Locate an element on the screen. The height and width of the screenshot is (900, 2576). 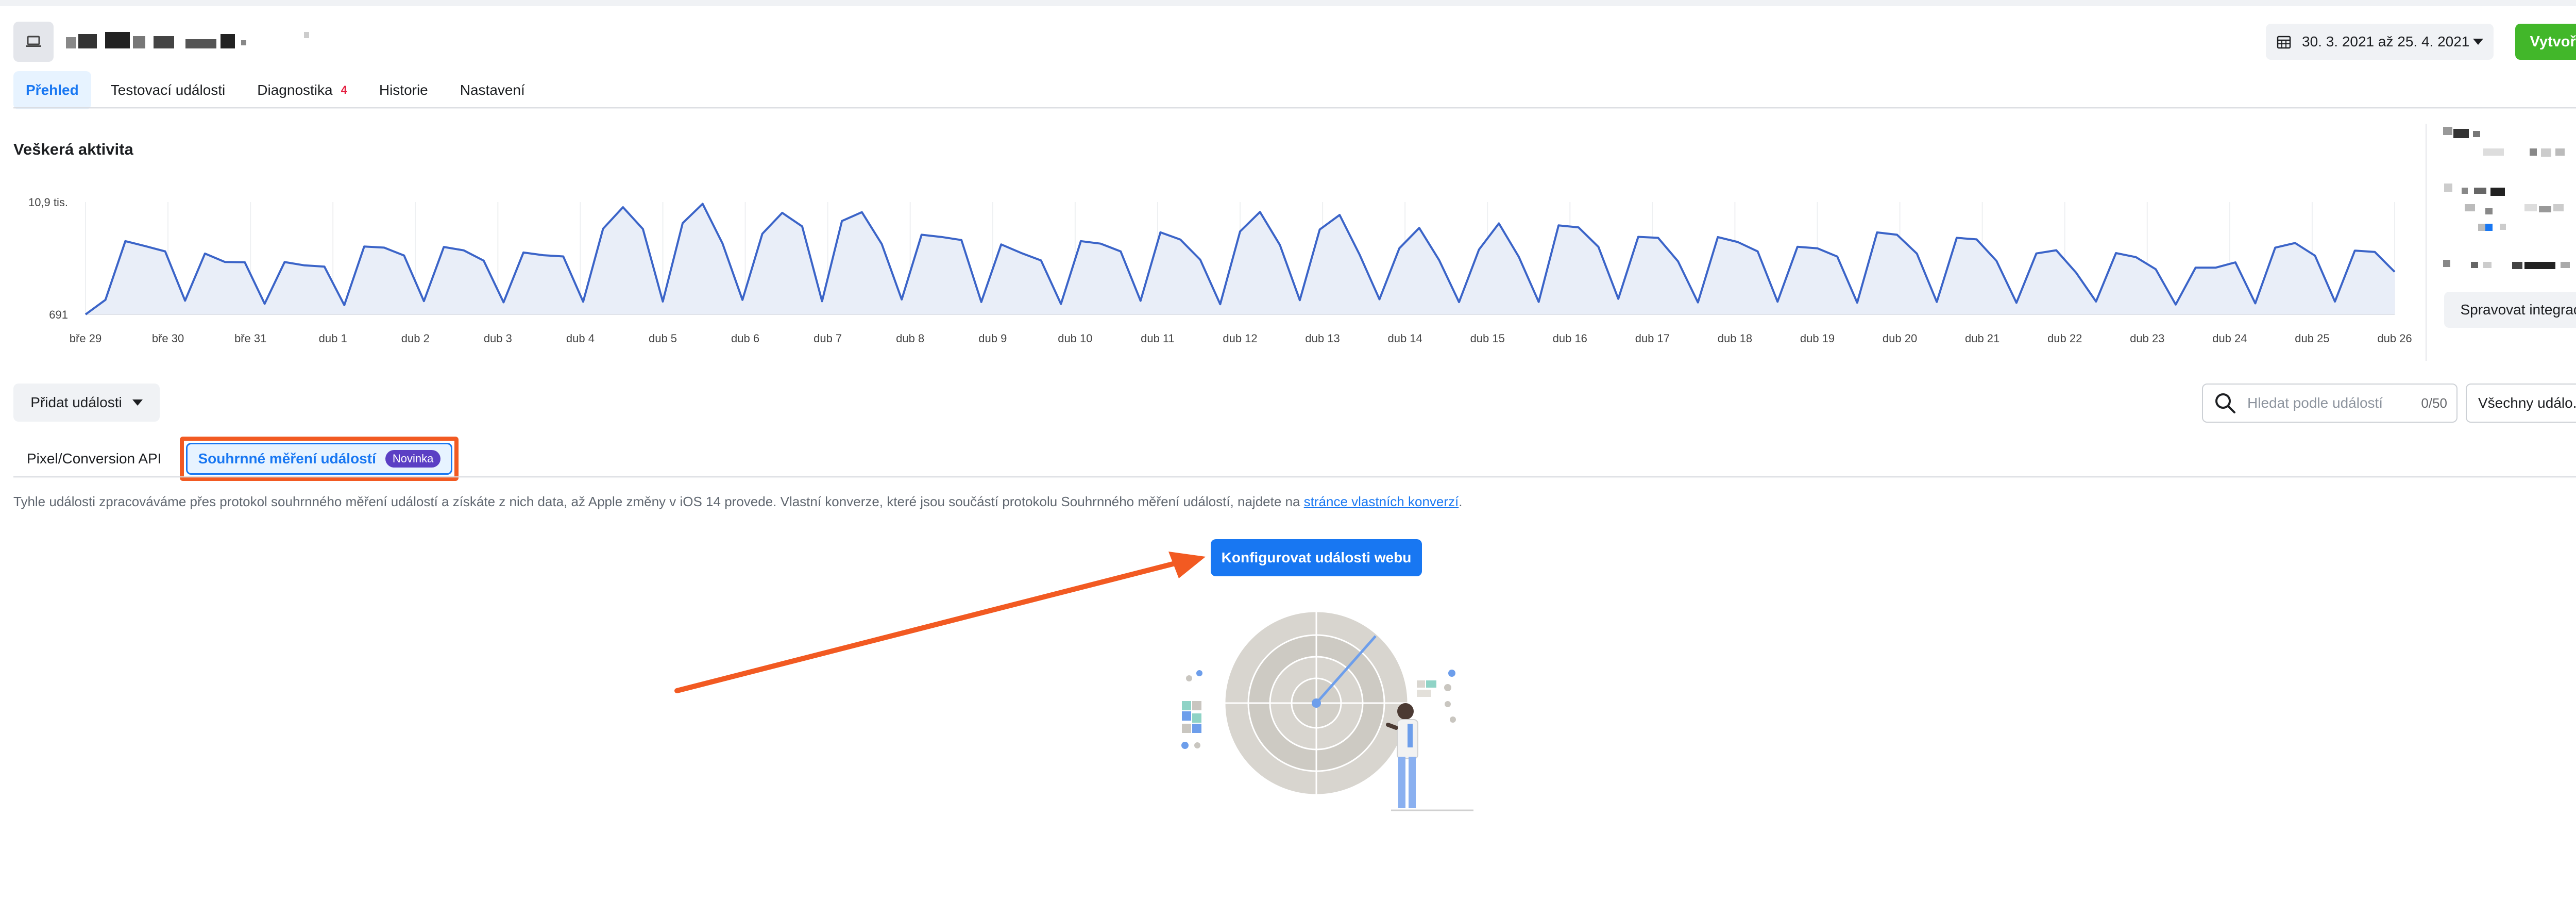
custom-conversions-link: stránce vlastních konverzí is located at coordinates (1381, 501).